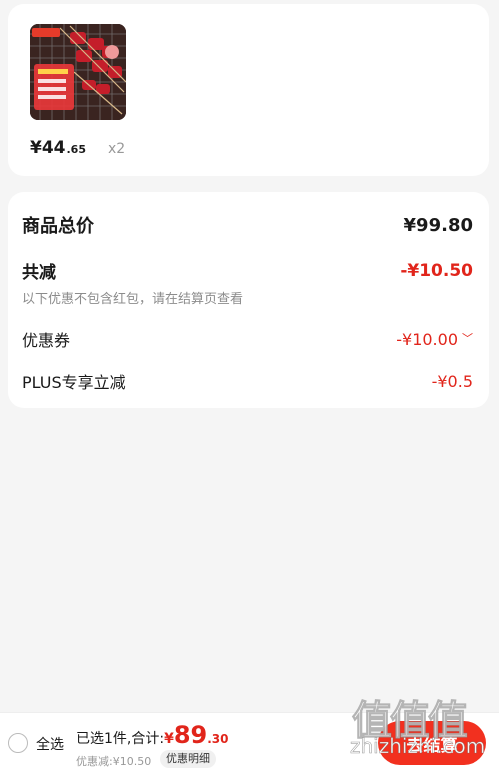  Describe the element at coordinates (169, 739) in the screenshot. I see `total-currency: ¥` at that location.